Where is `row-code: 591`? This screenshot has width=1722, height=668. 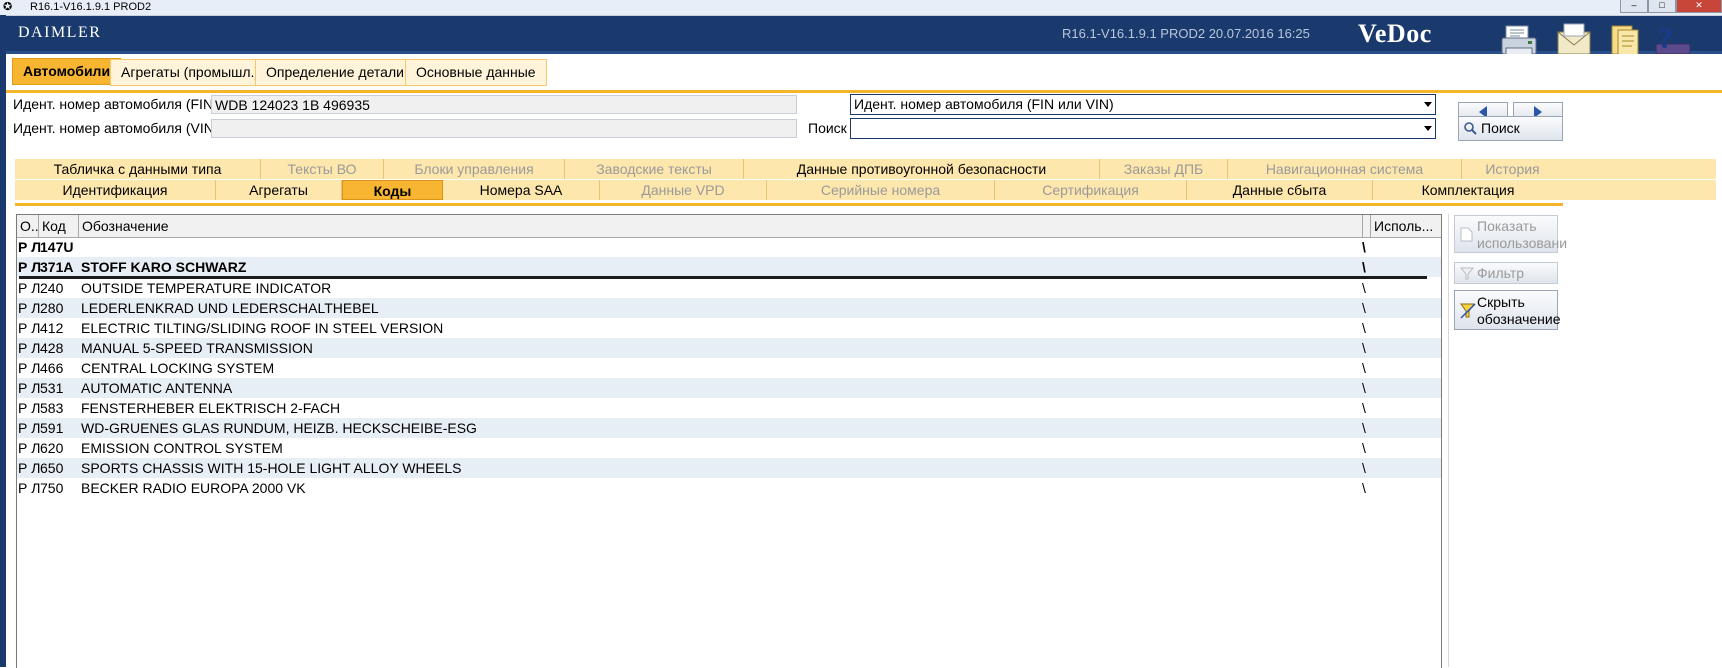
row-code: 591 is located at coordinates (52, 428).